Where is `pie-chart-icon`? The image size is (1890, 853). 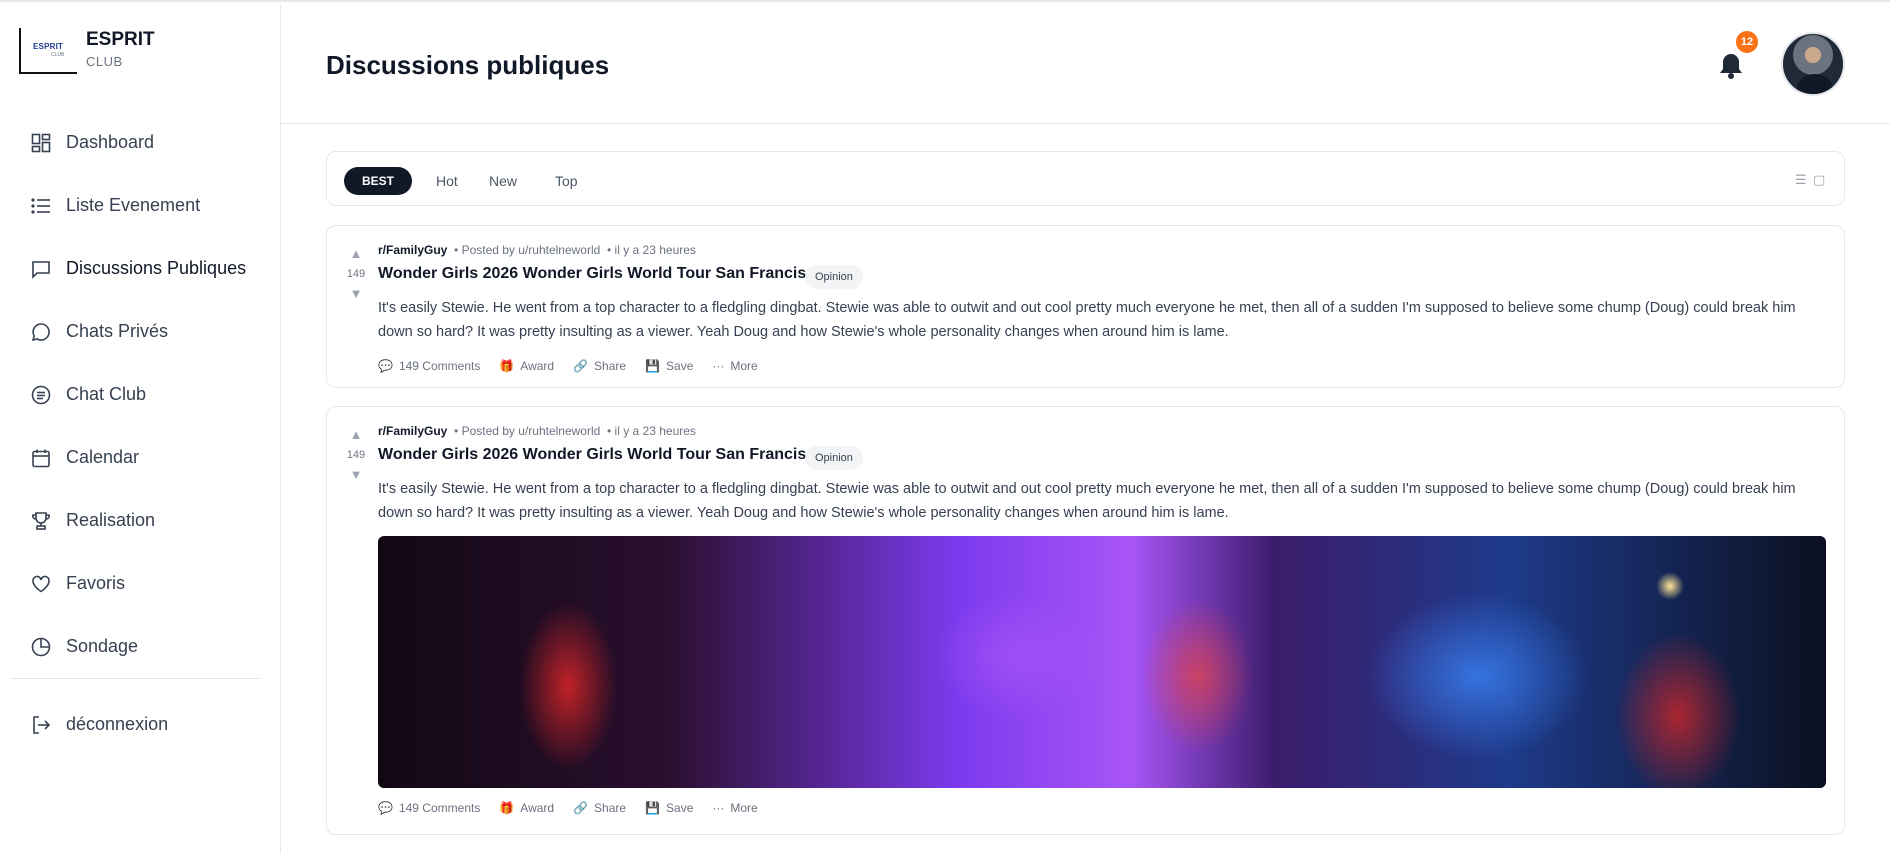
pie-chart-icon is located at coordinates (41, 647).